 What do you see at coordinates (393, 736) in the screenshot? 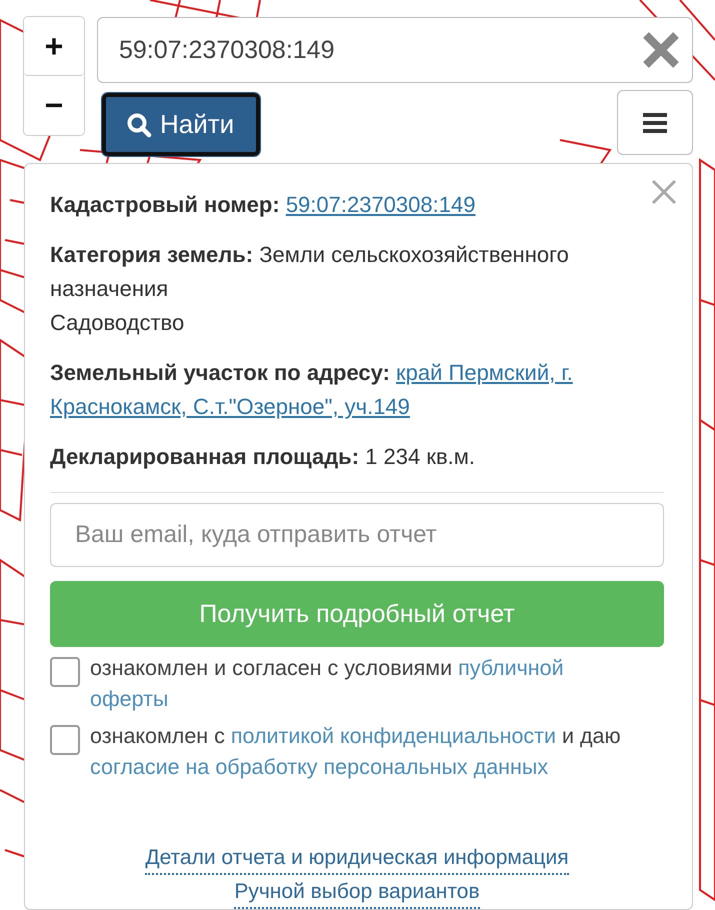
I see `consent-link: политикой конфиденциальности` at bounding box center [393, 736].